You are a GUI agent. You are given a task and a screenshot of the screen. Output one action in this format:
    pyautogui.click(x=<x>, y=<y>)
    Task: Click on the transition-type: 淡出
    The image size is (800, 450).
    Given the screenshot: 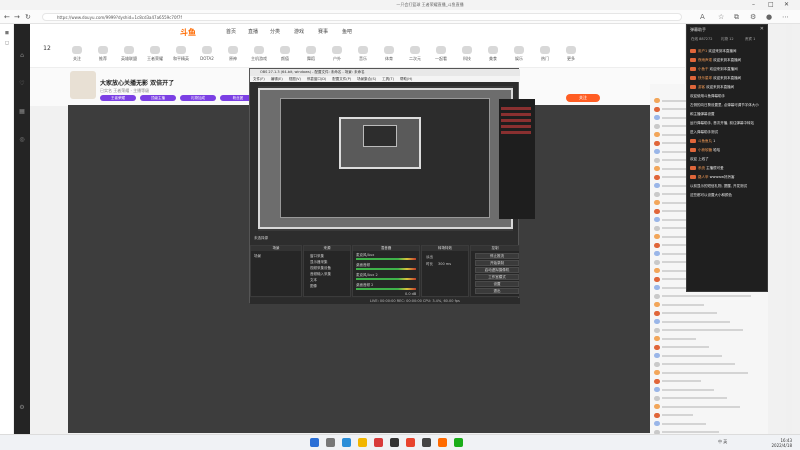 What is the action you would take?
    pyautogui.click(x=429, y=257)
    